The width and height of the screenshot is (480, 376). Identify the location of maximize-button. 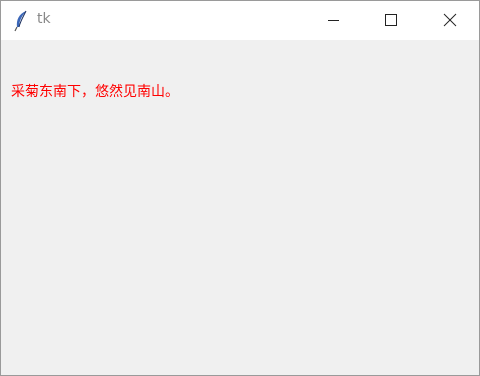
(391, 20).